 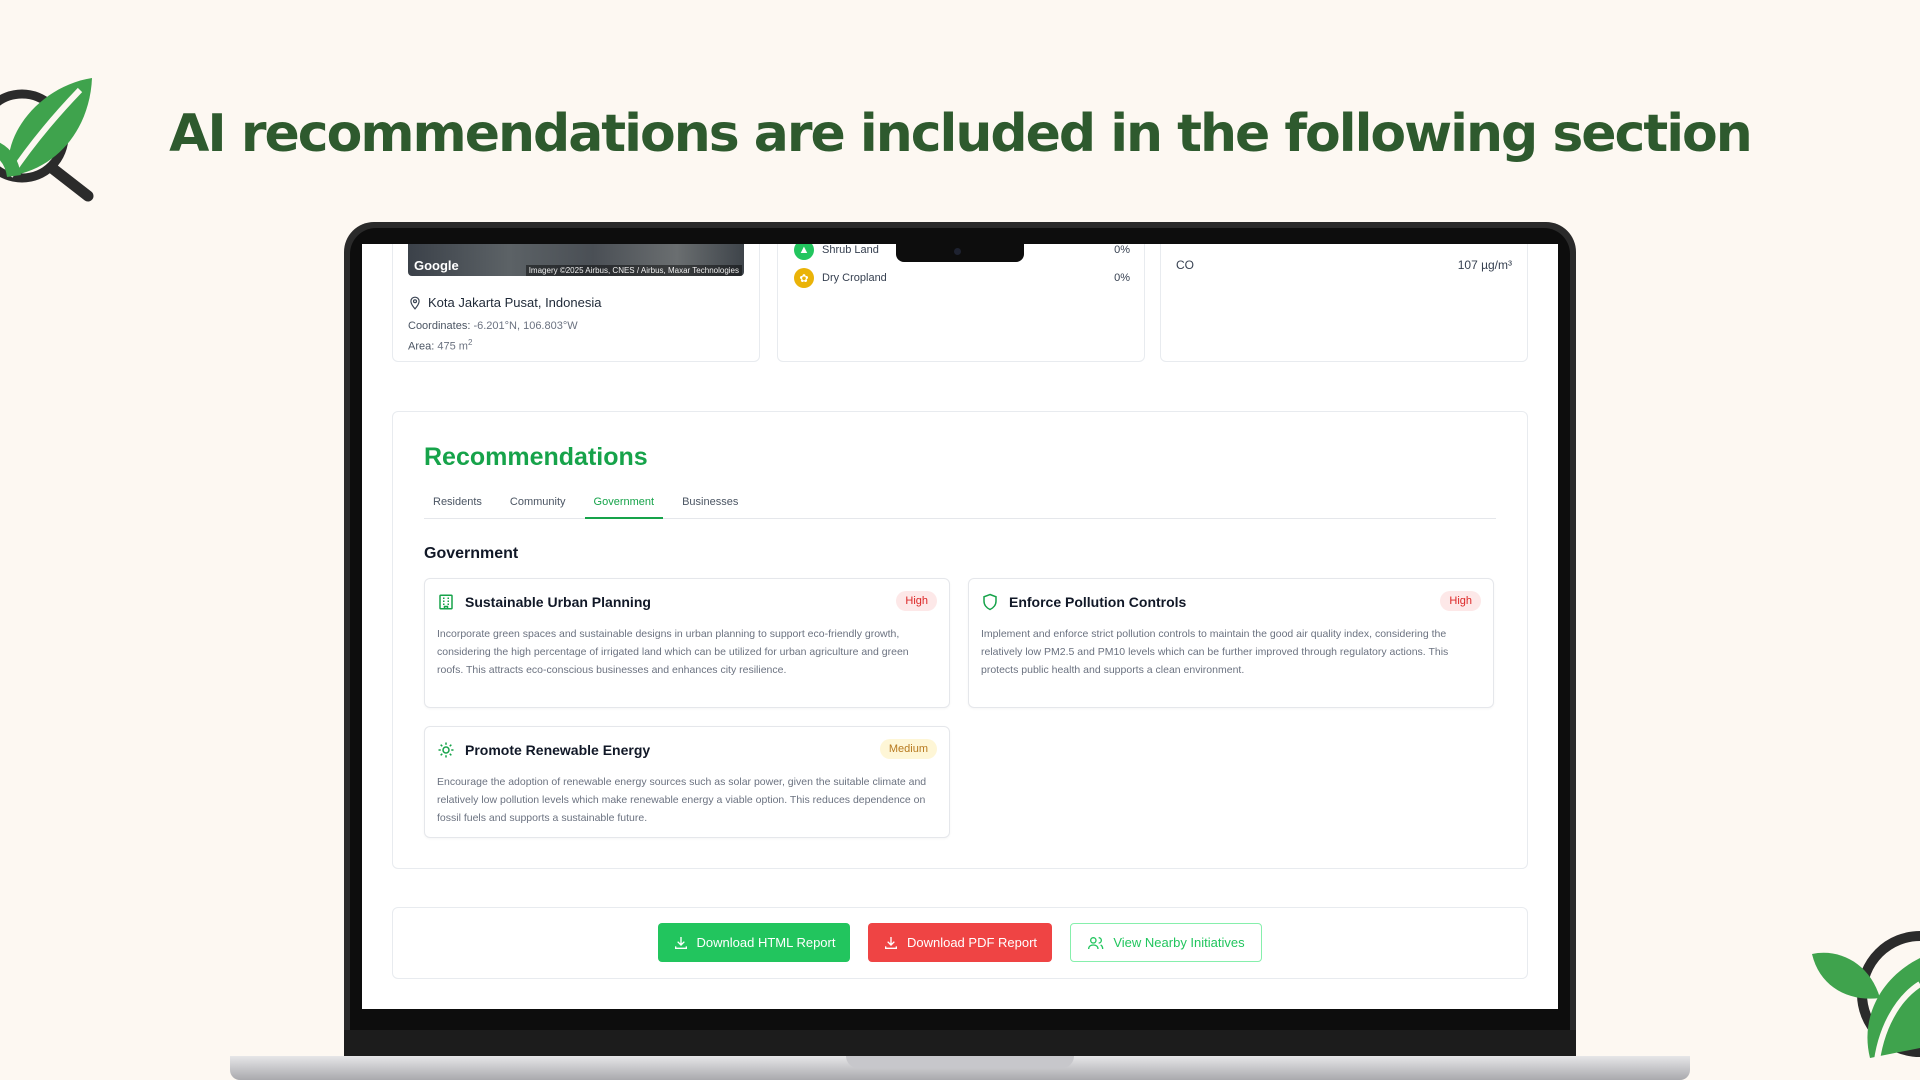 What do you see at coordinates (1096, 942) in the screenshot?
I see `users-icon` at bounding box center [1096, 942].